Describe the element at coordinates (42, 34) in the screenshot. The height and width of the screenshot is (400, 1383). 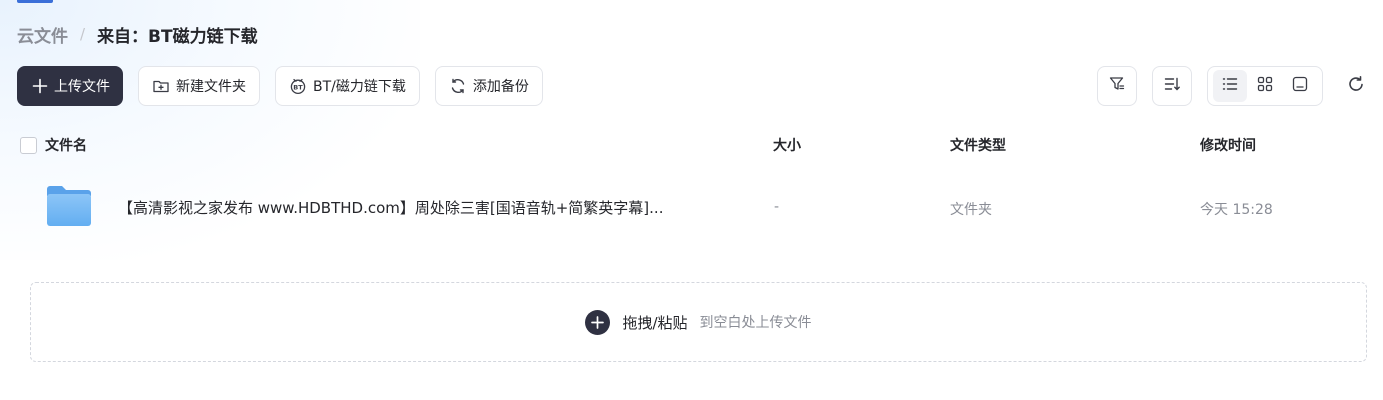
I see `breadcrumb-root: 云文件` at that location.